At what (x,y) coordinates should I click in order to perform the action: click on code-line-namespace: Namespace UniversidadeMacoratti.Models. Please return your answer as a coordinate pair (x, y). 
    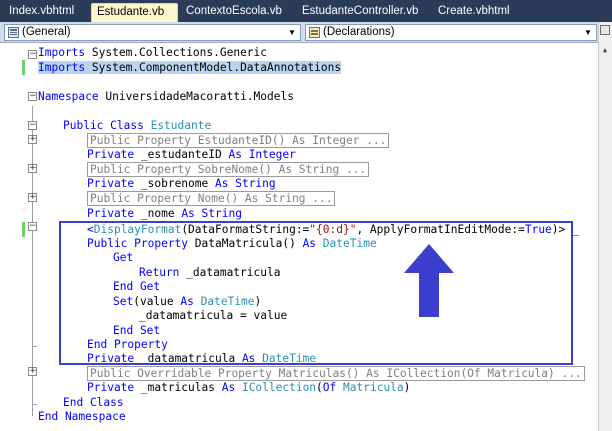
    Looking at the image, I should click on (166, 96).